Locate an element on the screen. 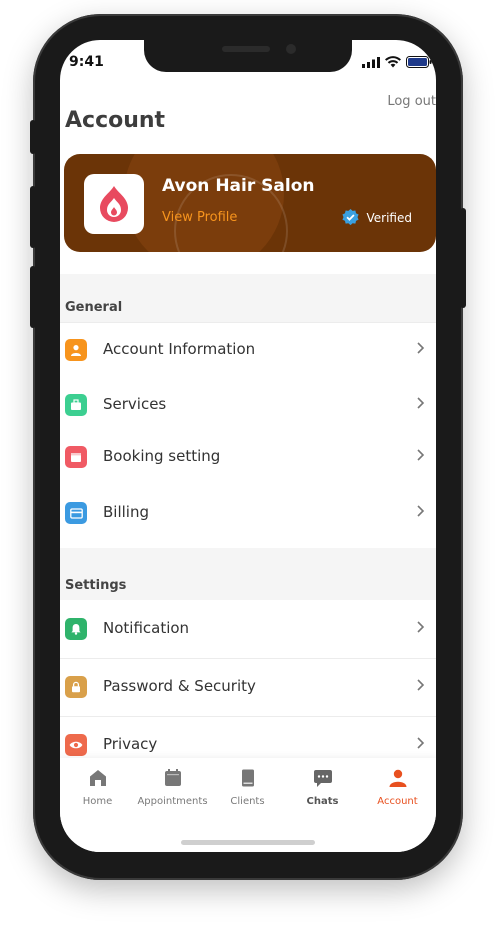 This screenshot has height=926, width=495. tab-chats: Chats is located at coordinates (322, 787).